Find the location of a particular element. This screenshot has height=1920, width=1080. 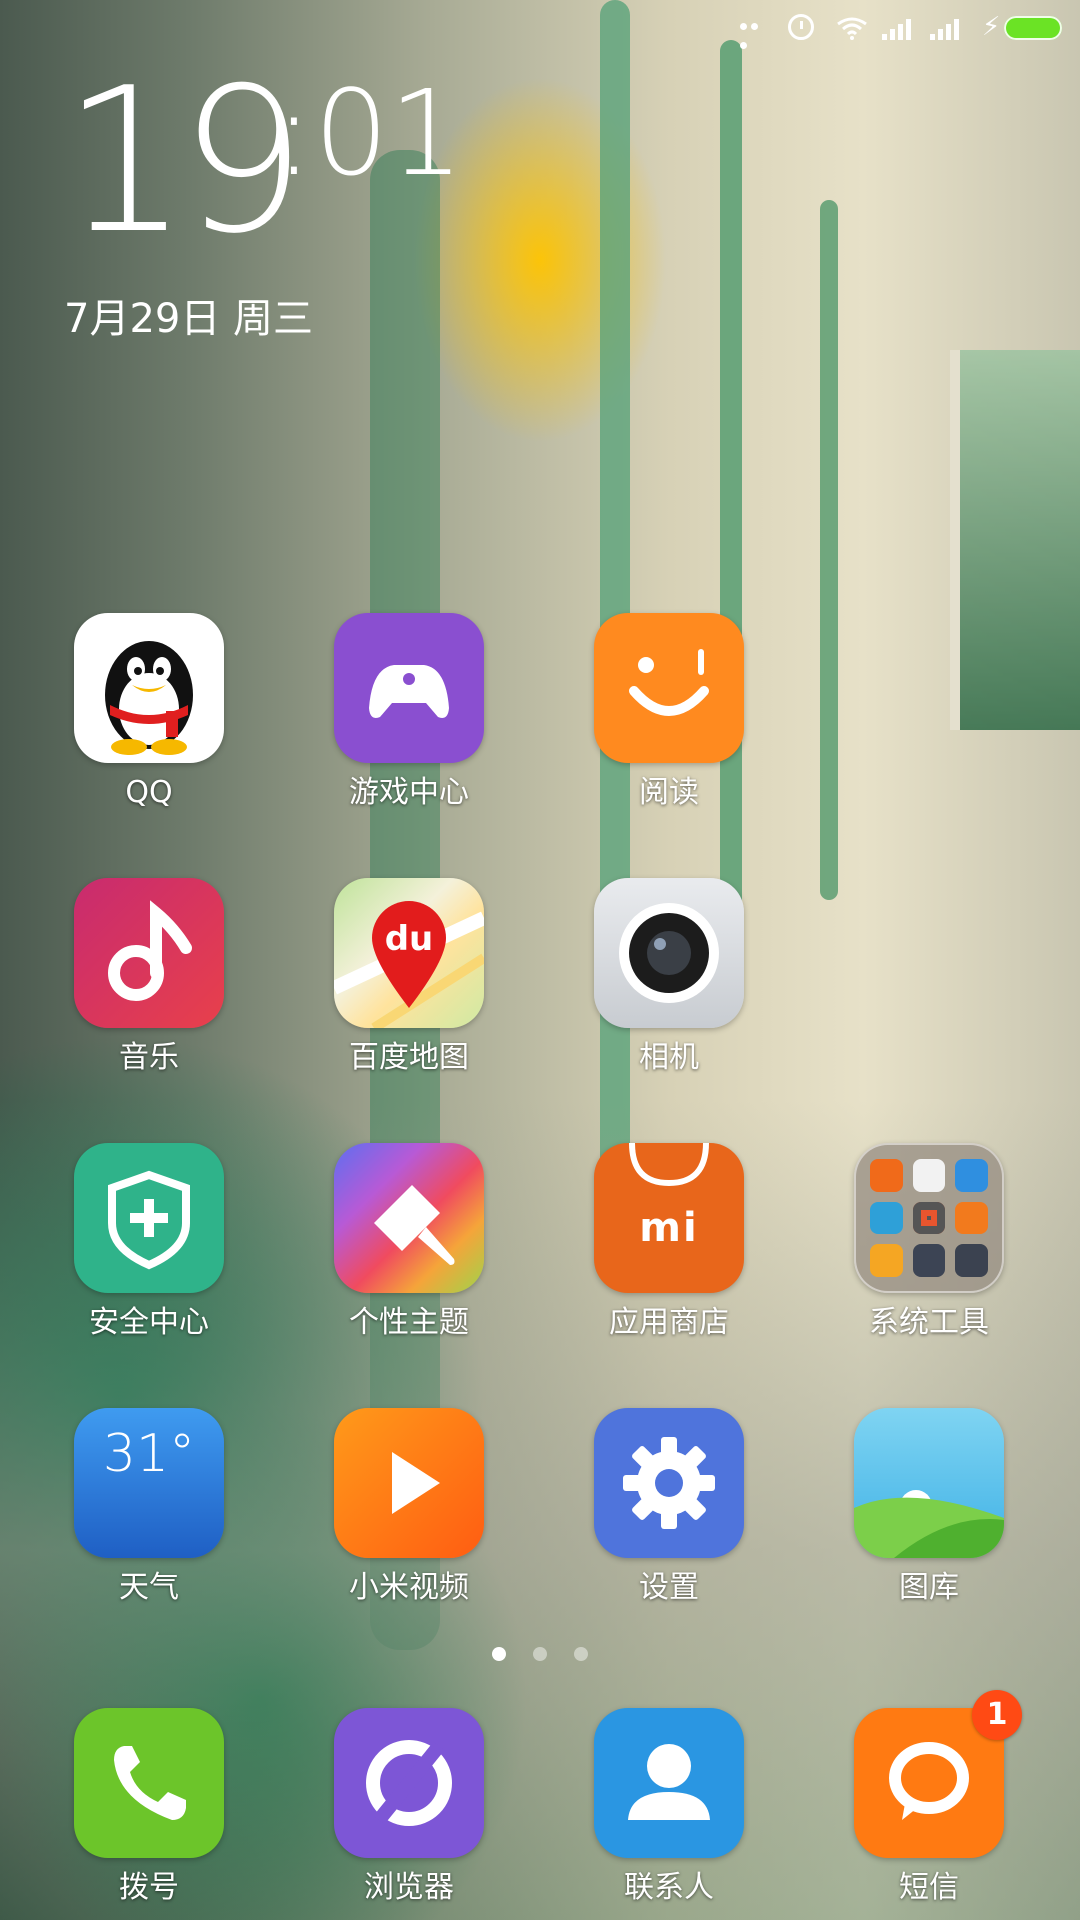

person-icon is located at coordinates (669, 1783).